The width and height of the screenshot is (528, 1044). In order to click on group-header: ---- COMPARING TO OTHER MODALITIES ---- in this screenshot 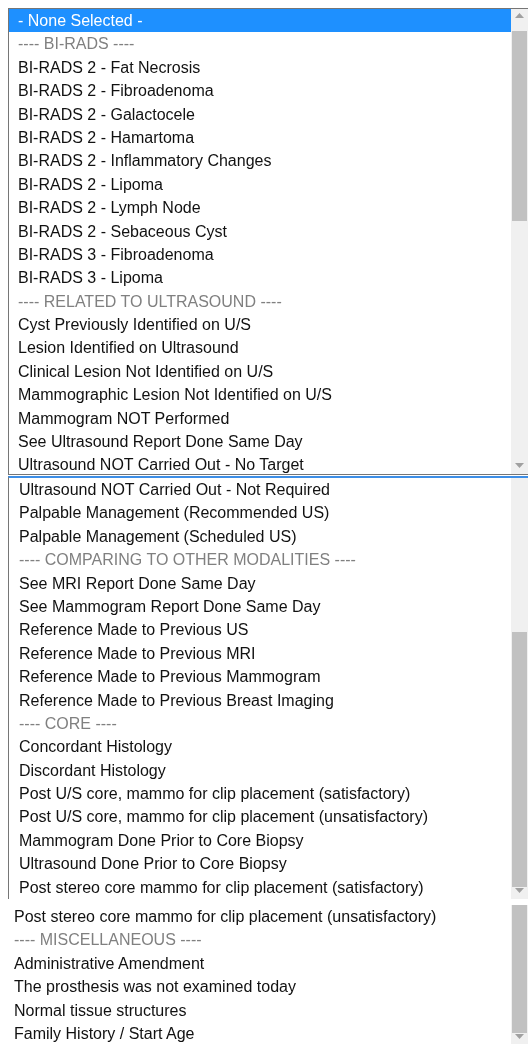, I will do `click(187, 560)`.